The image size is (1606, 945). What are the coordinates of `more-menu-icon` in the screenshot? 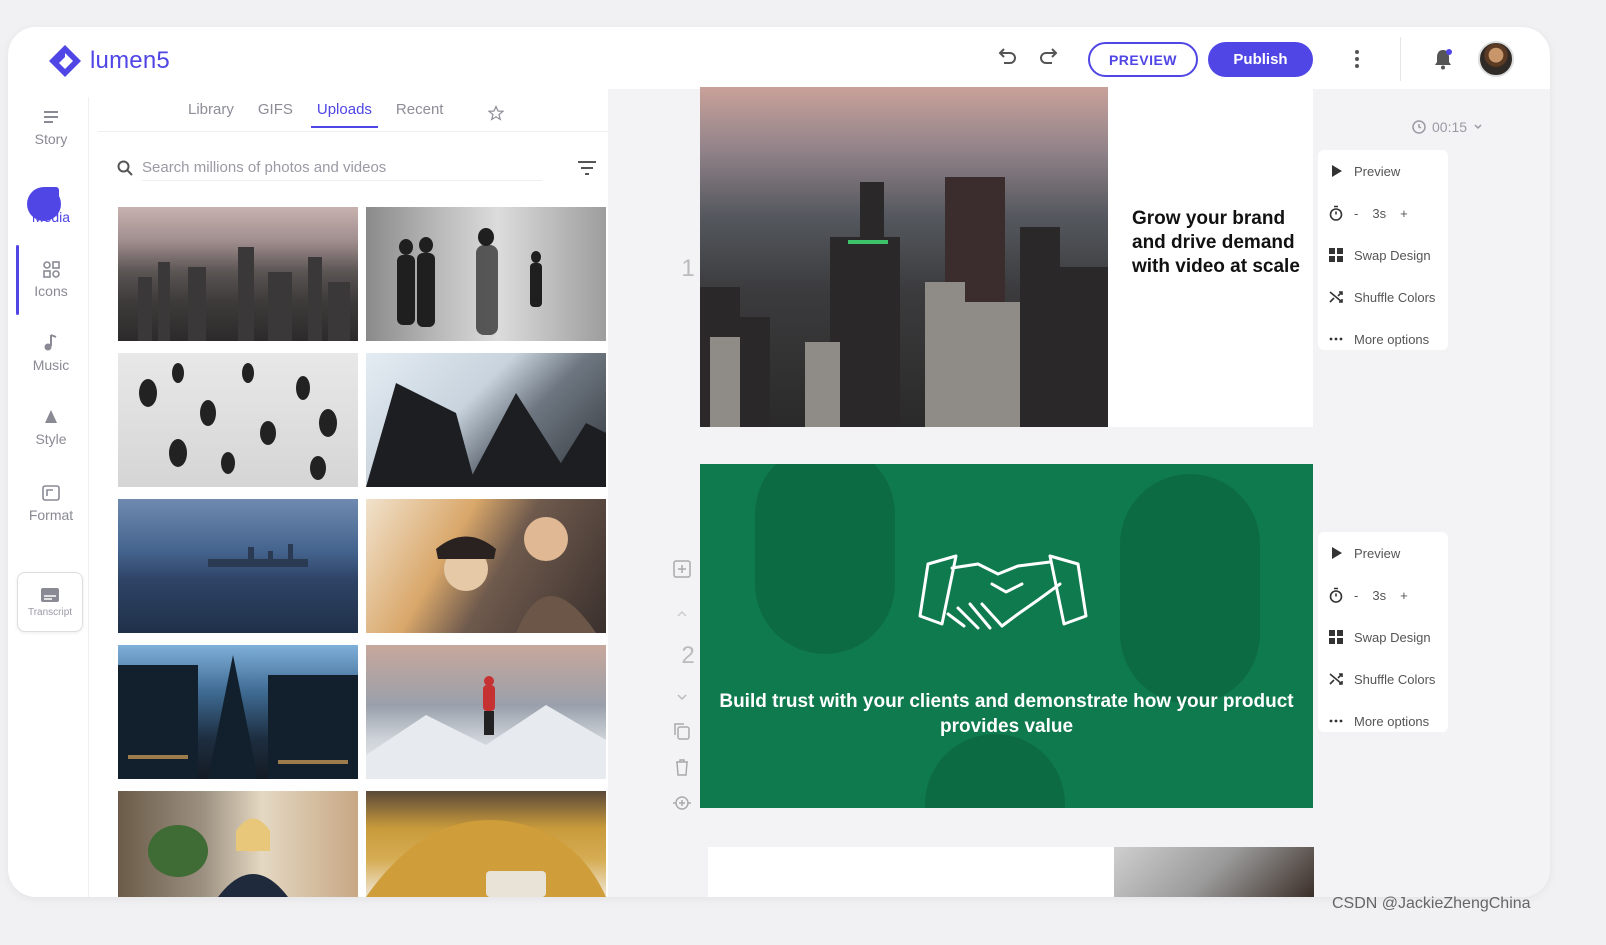 It's located at (1357, 59).